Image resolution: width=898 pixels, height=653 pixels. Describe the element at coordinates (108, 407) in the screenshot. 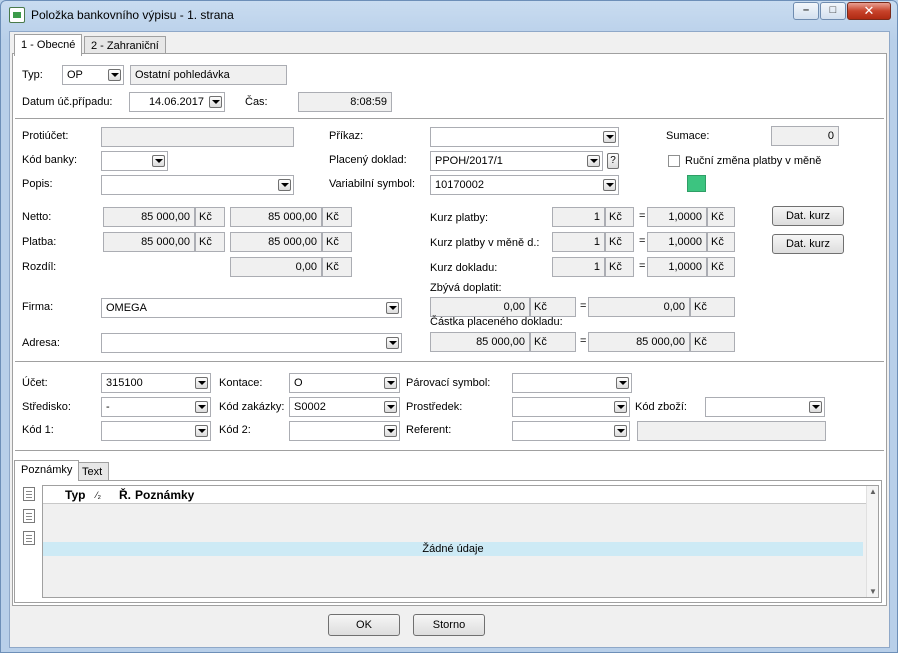

I see `stredisko-value: -` at that location.